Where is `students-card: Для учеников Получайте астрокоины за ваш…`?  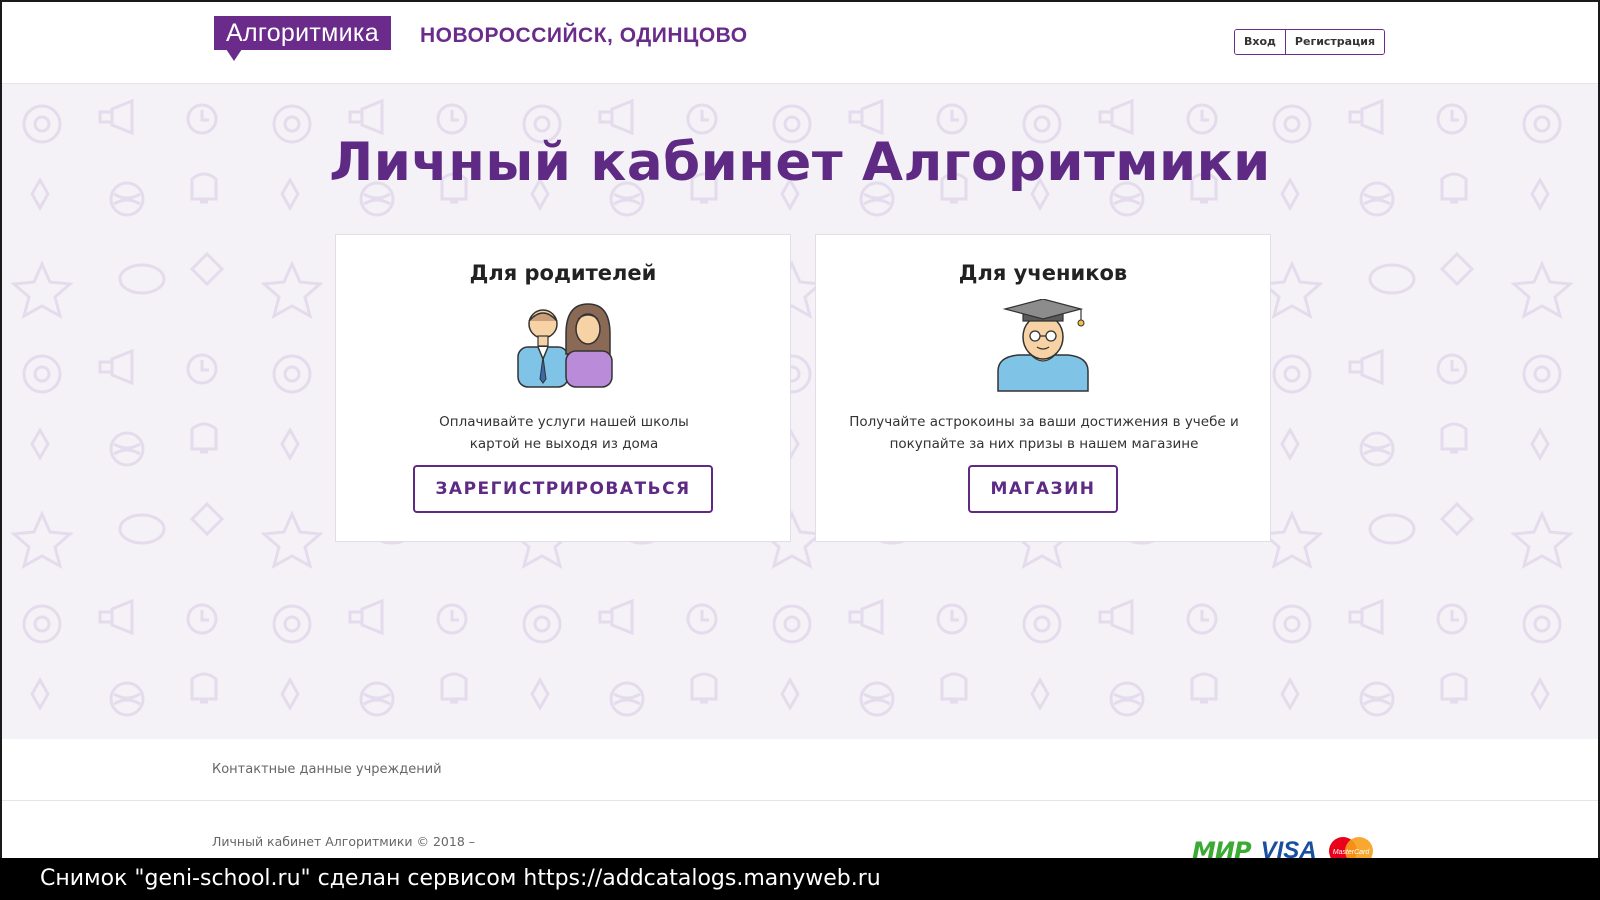
students-card: Для учеников Получайте астрокоины за ваш… is located at coordinates (1043, 388).